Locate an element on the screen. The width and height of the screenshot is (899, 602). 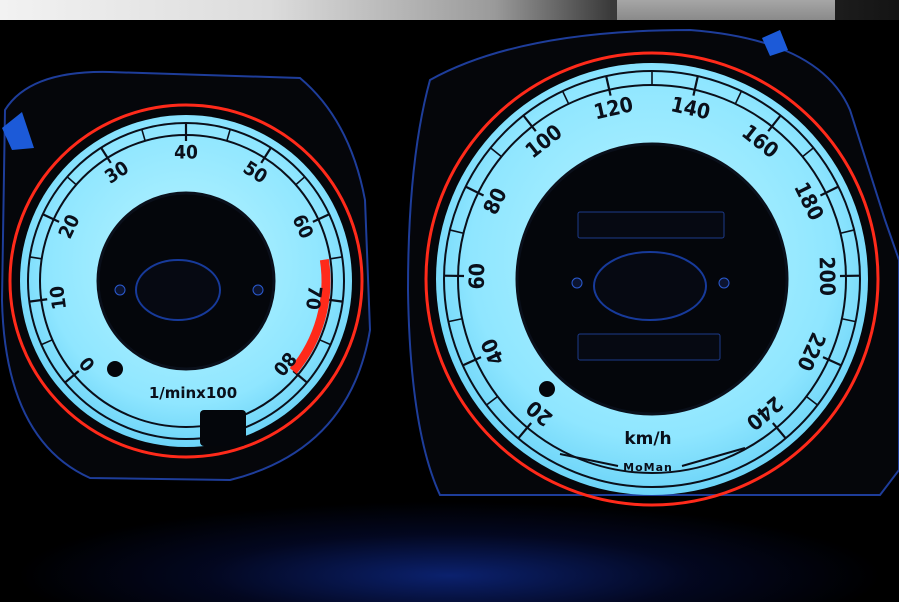
tacho-screw-right is located at coordinates (258, 290).